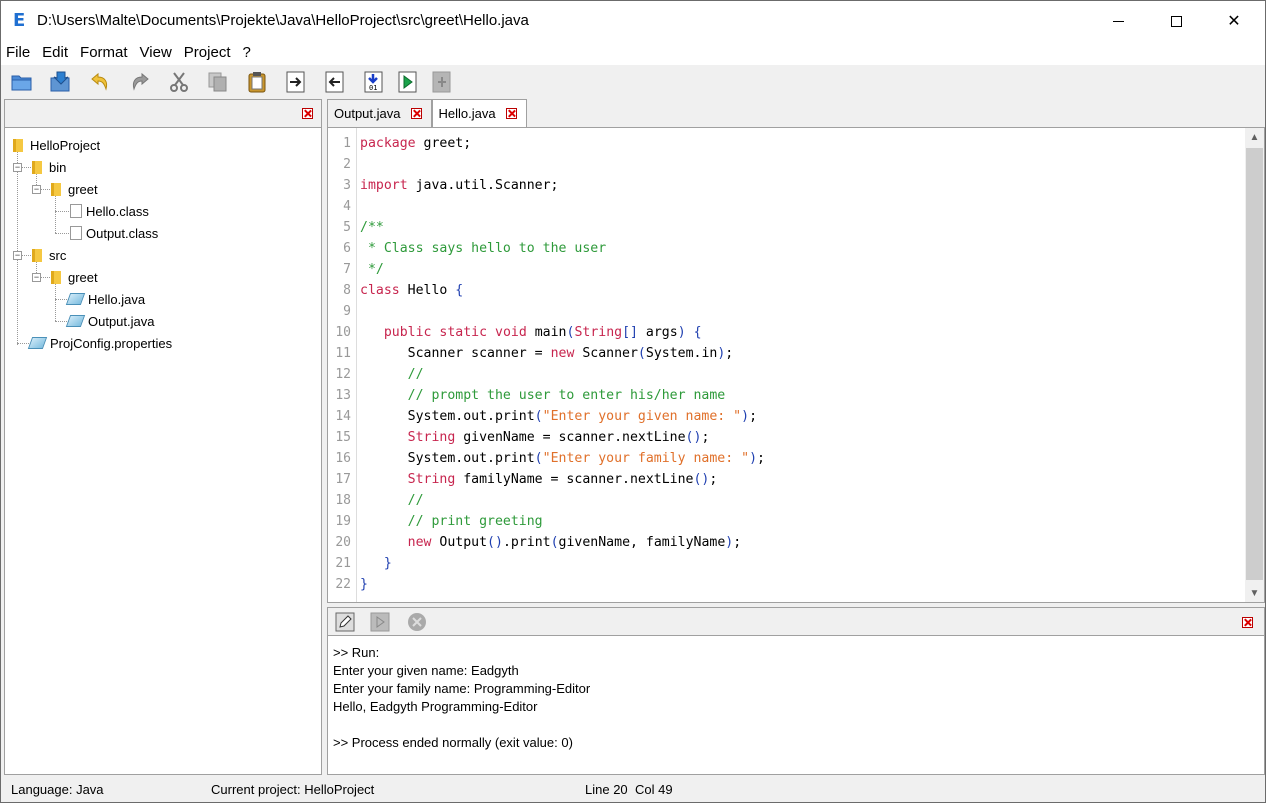  What do you see at coordinates (1254, 137) in the screenshot?
I see `scroll-up-icon: ▲` at bounding box center [1254, 137].